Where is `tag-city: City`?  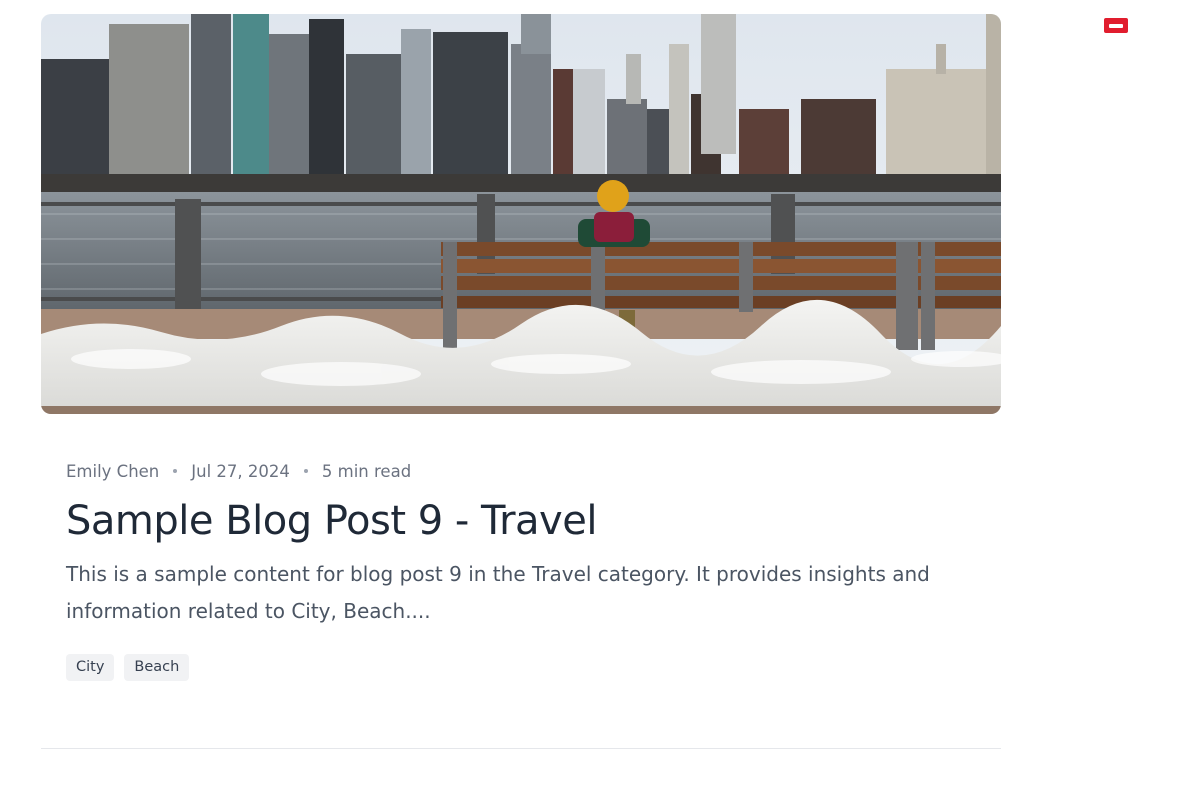 tag-city: City is located at coordinates (90, 667).